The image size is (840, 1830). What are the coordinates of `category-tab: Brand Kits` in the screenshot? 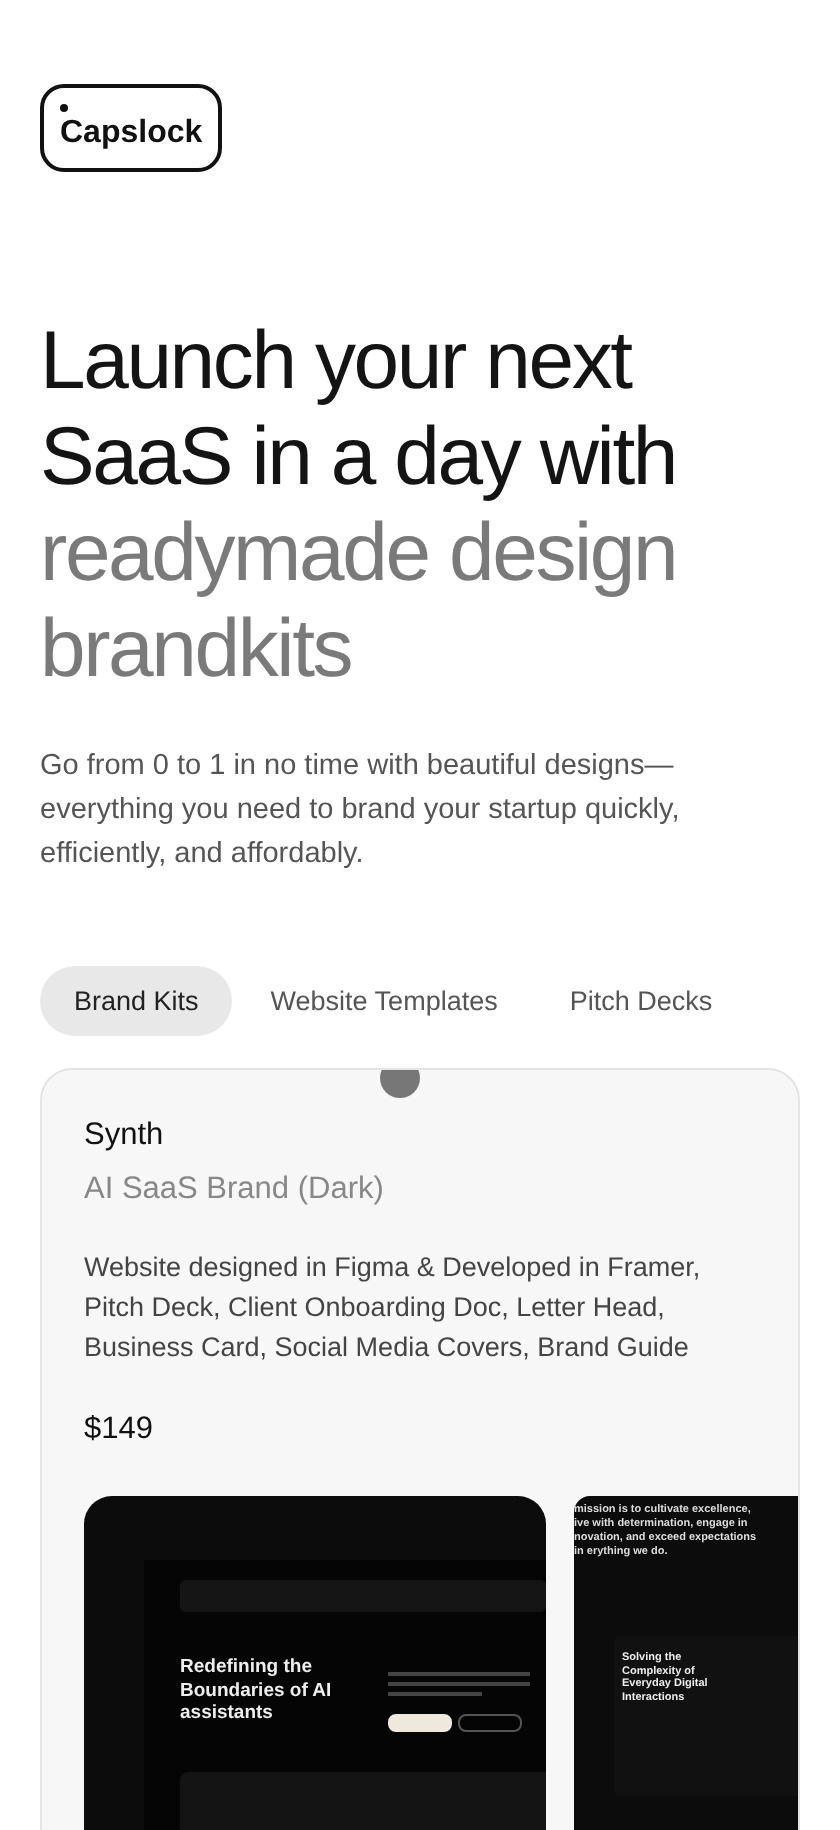 It's located at (136, 1001).